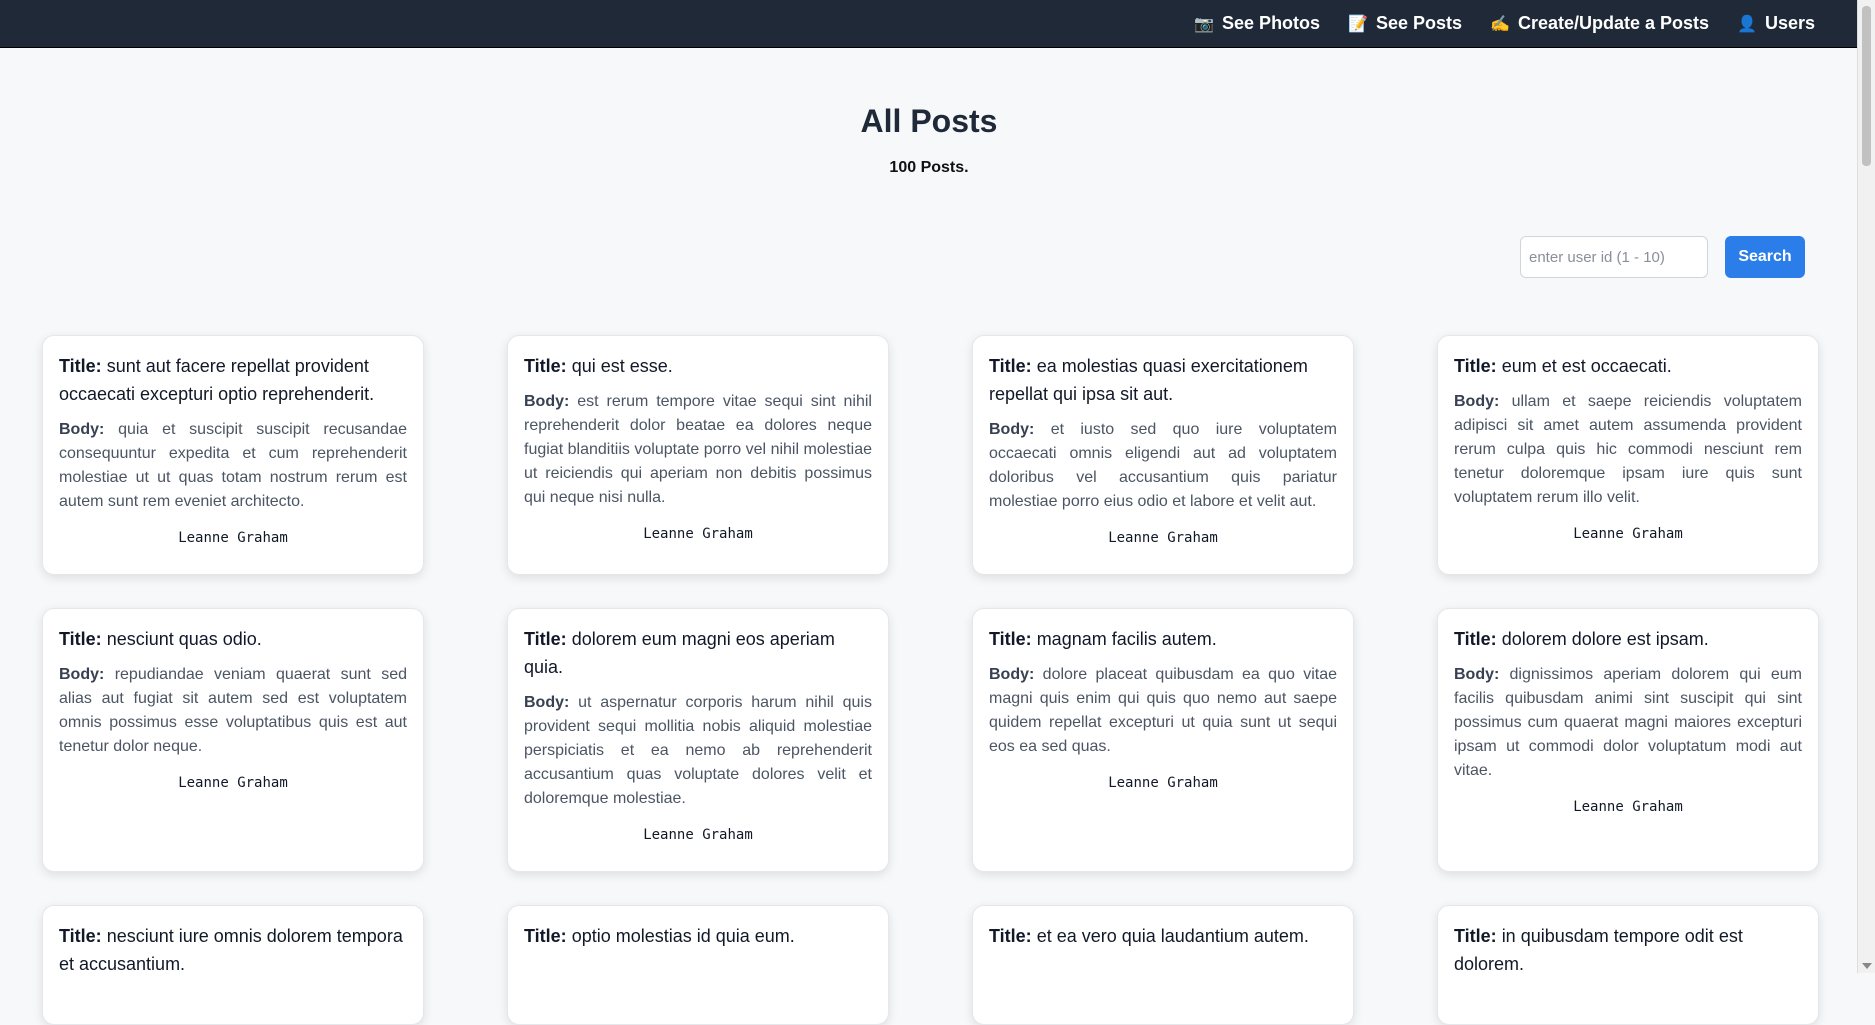 The image size is (1875, 1025). Describe the element at coordinates (1172, 936) in the screenshot. I see `post-title-text: et ea vero quia laudantium autem.` at that location.